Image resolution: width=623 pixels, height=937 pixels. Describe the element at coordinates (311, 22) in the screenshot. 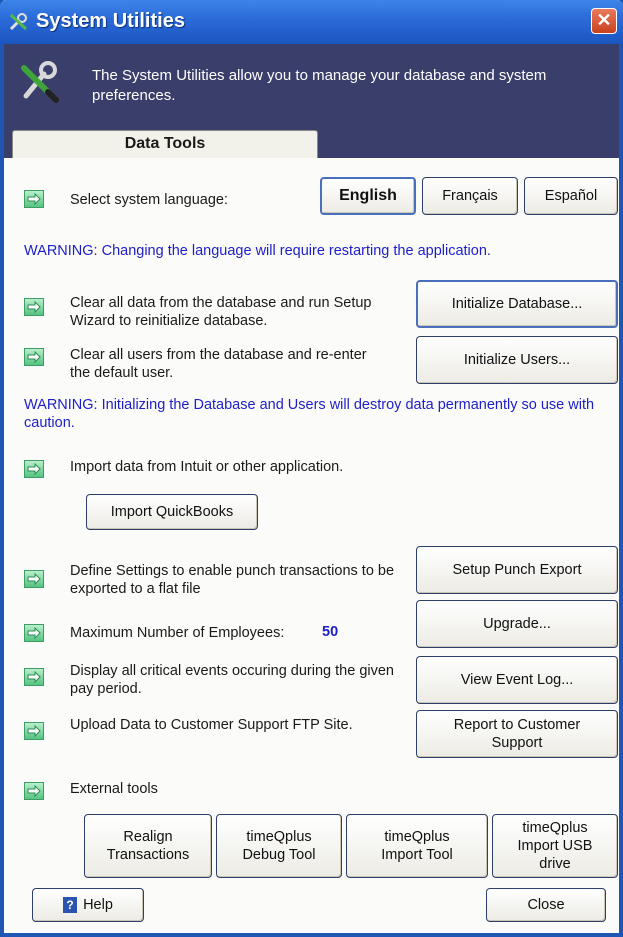

I see `title-bar: System Utilities ✕` at that location.